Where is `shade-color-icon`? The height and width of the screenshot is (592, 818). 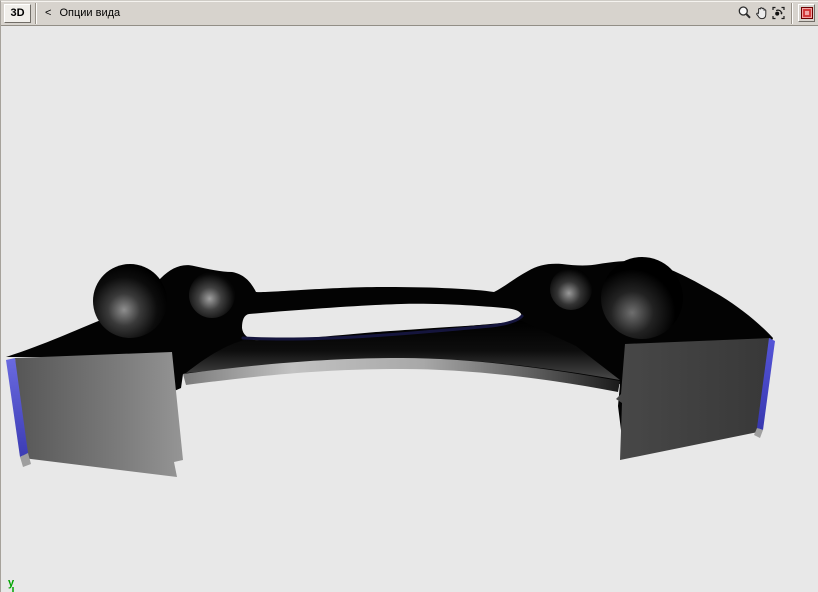 shade-color-icon is located at coordinates (806, 13).